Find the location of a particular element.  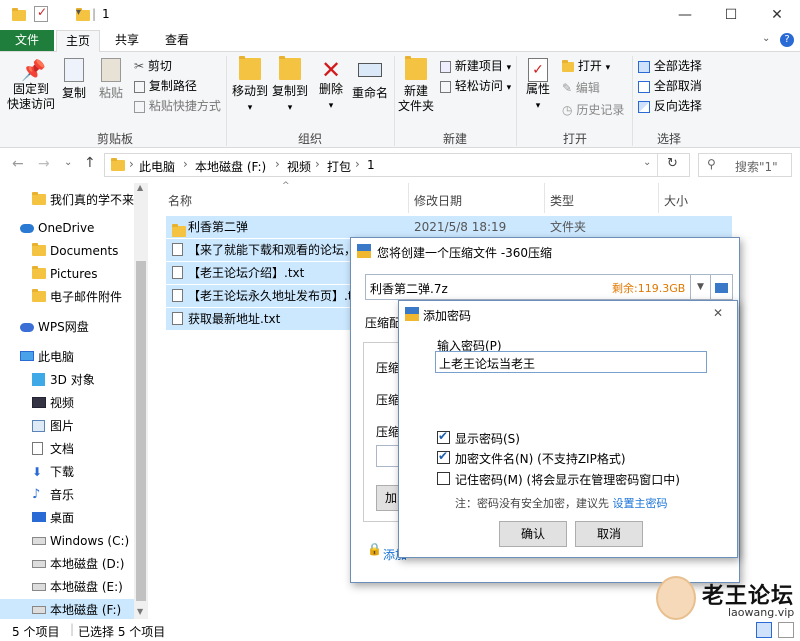

sidebar-item: 视频 is located at coordinates (74, 403).